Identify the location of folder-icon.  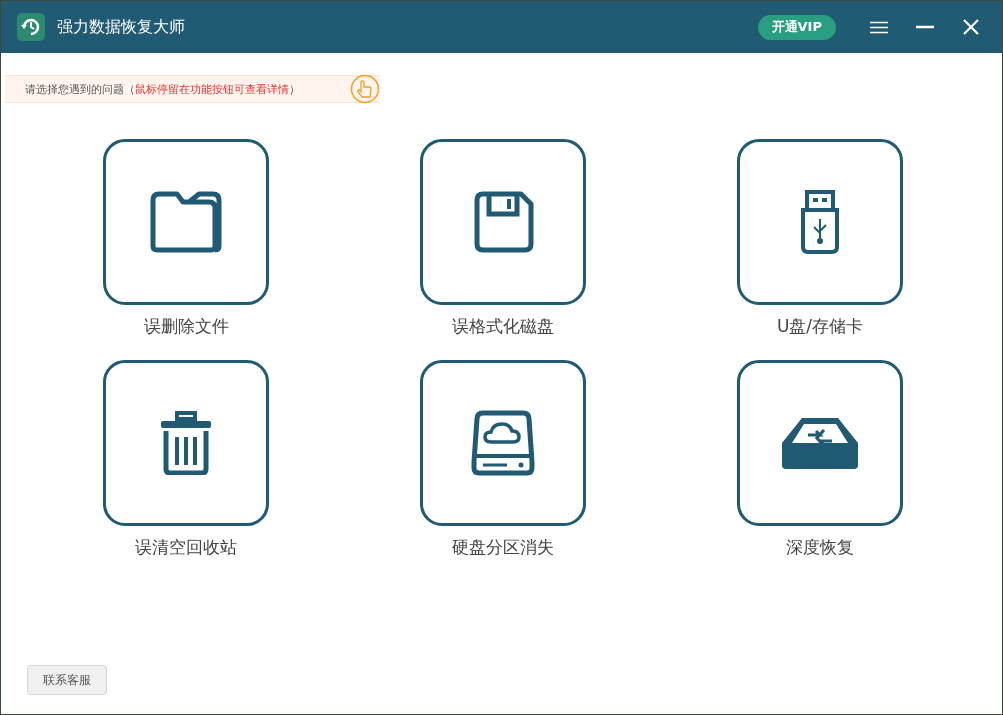
(186, 222).